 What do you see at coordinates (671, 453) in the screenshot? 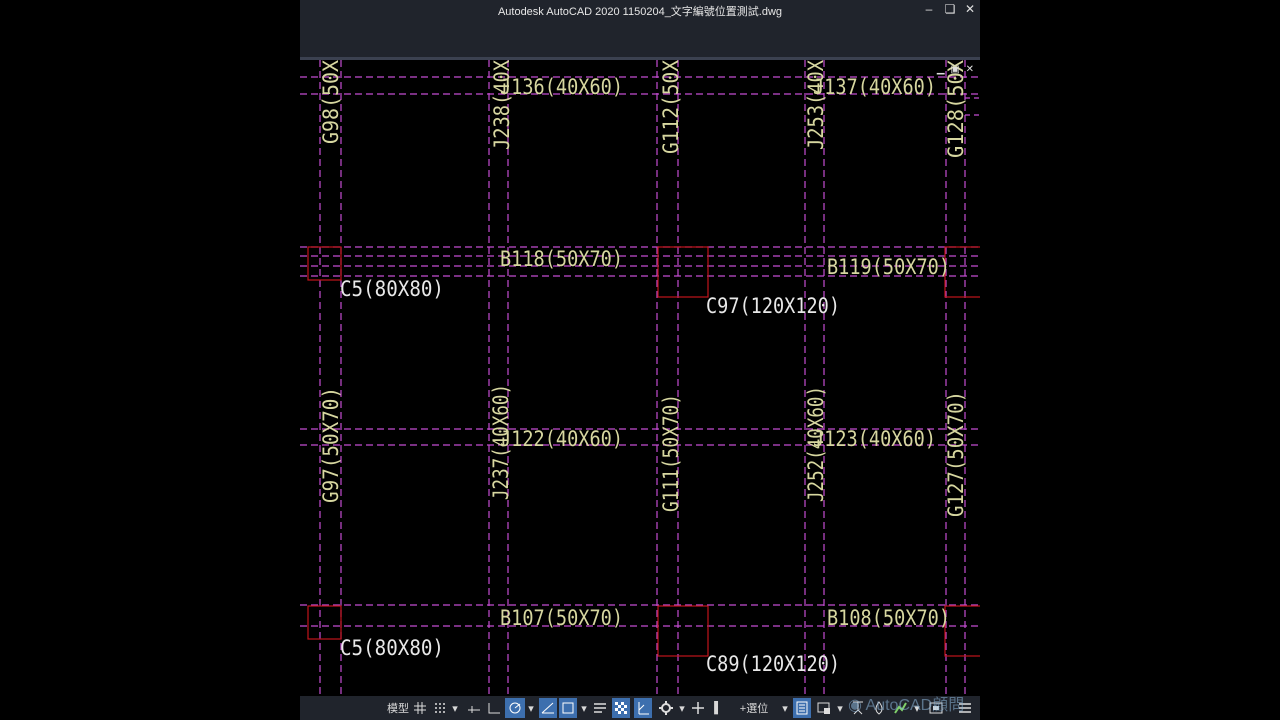
I see `girder-label: G111(50X70)` at bounding box center [671, 453].